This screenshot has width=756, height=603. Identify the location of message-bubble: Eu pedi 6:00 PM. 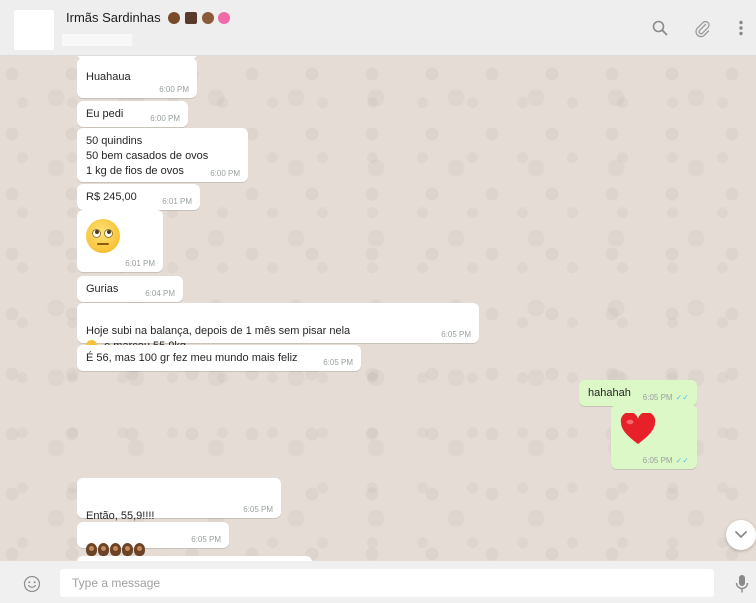
(132, 114).